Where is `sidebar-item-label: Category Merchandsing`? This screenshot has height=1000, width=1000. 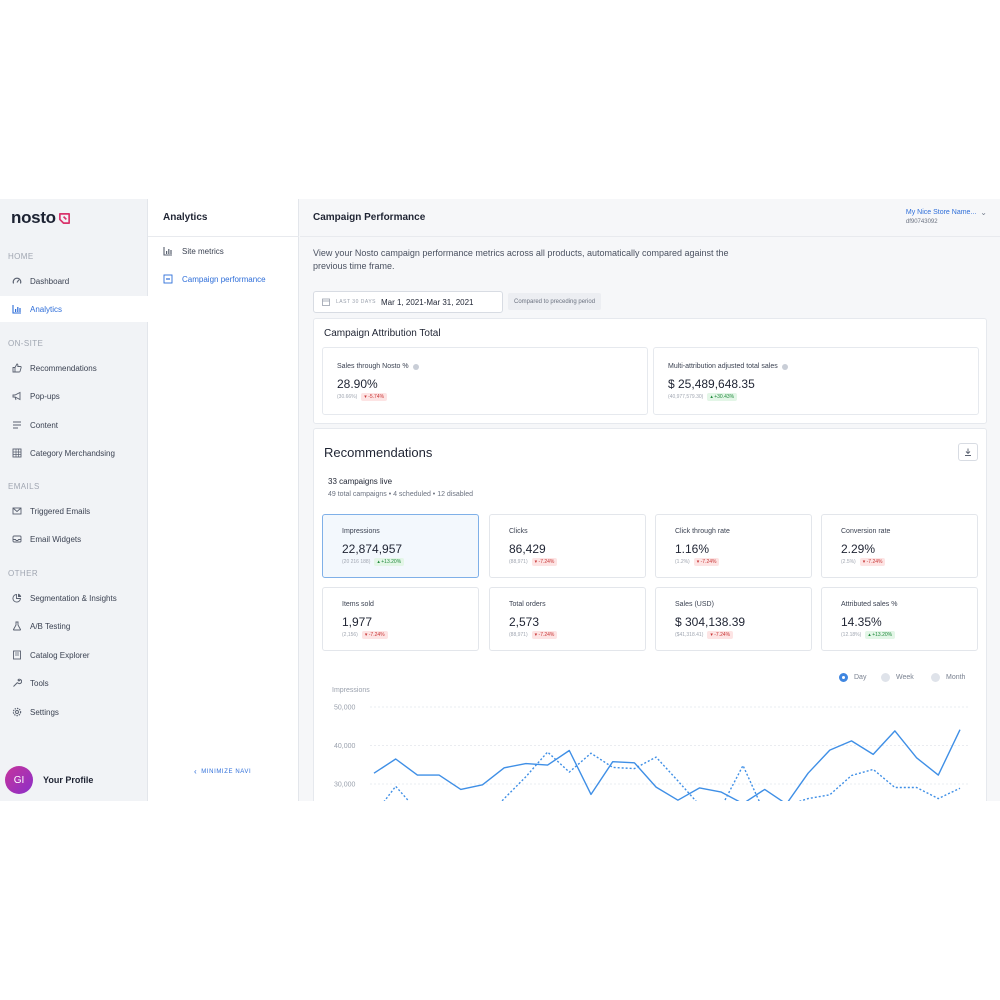
sidebar-item-label: Category Merchandsing is located at coordinates (72, 453).